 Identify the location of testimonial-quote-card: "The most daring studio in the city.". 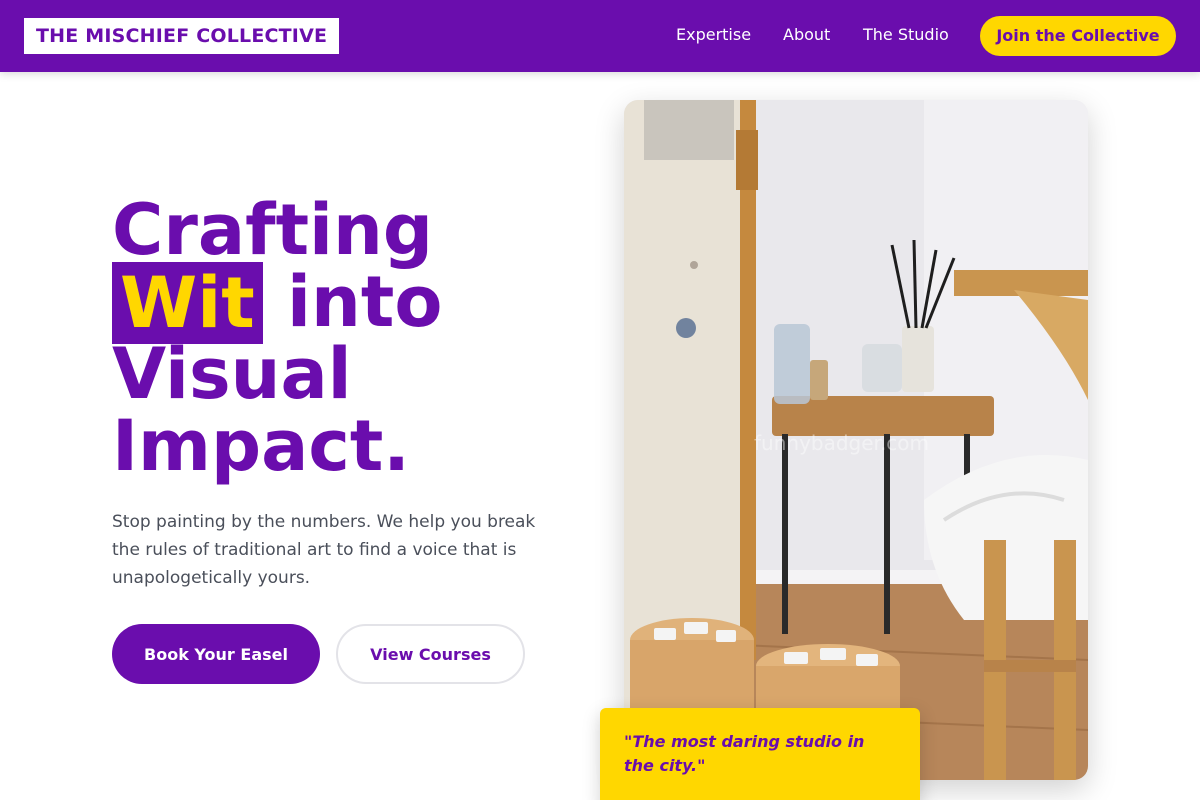
(760, 754).